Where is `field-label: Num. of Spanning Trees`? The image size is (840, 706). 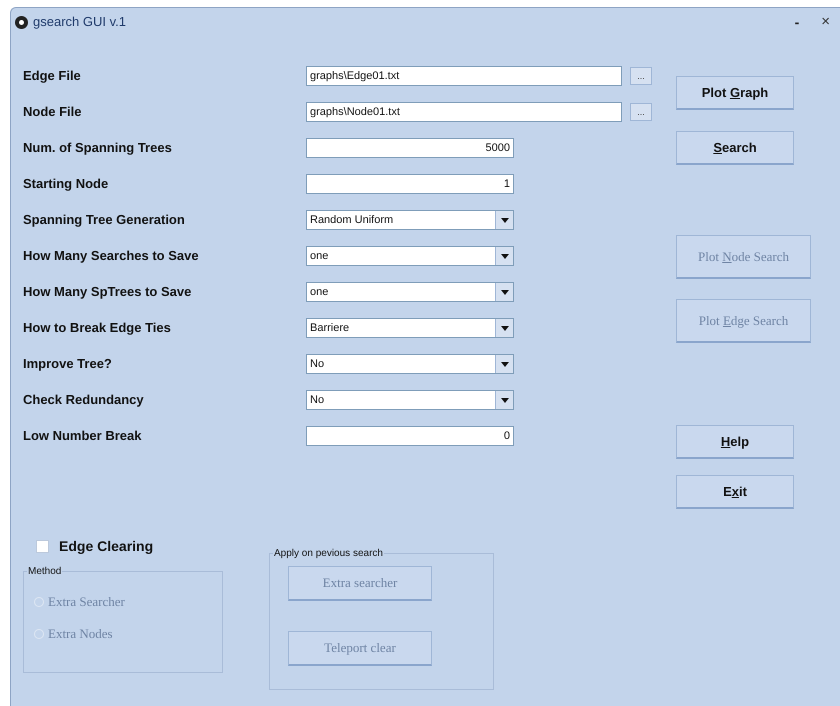 field-label: Num. of Spanning Trees is located at coordinates (98, 148).